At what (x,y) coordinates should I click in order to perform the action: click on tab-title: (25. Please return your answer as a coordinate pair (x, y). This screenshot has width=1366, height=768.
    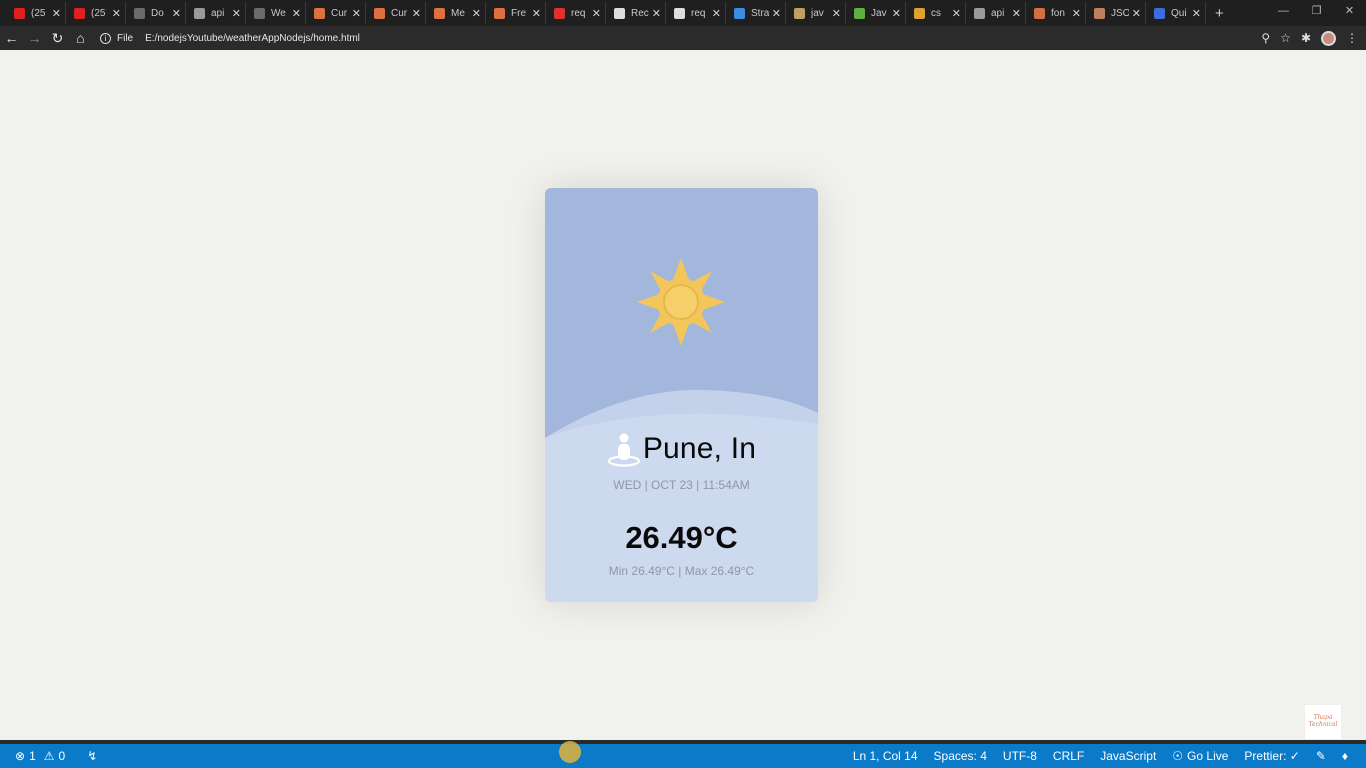
    Looking at the image, I should click on (38, 13).